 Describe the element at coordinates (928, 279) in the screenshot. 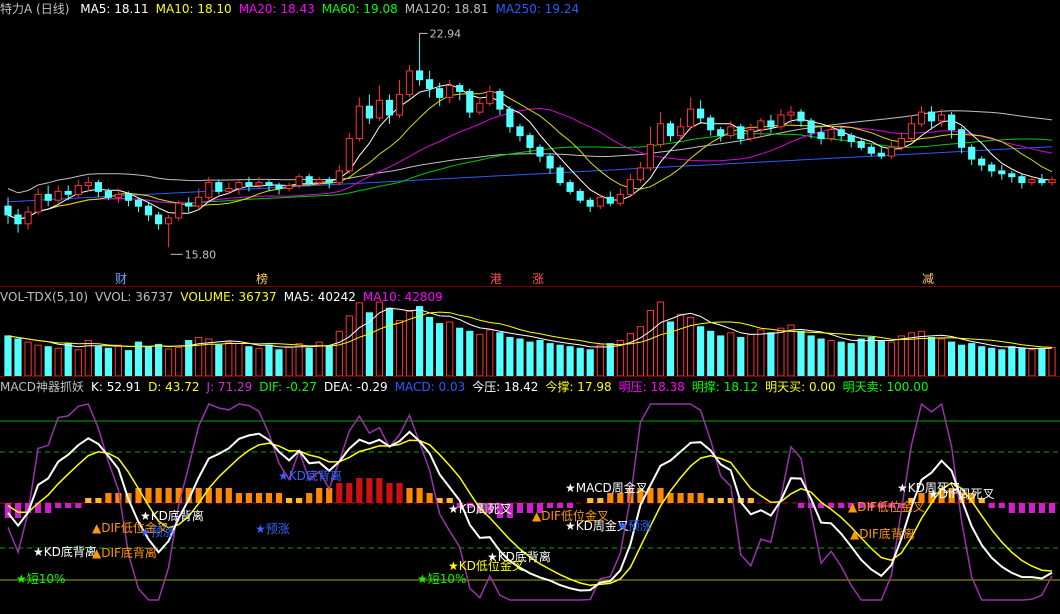

I see `event-marker-4: 减` at that location.